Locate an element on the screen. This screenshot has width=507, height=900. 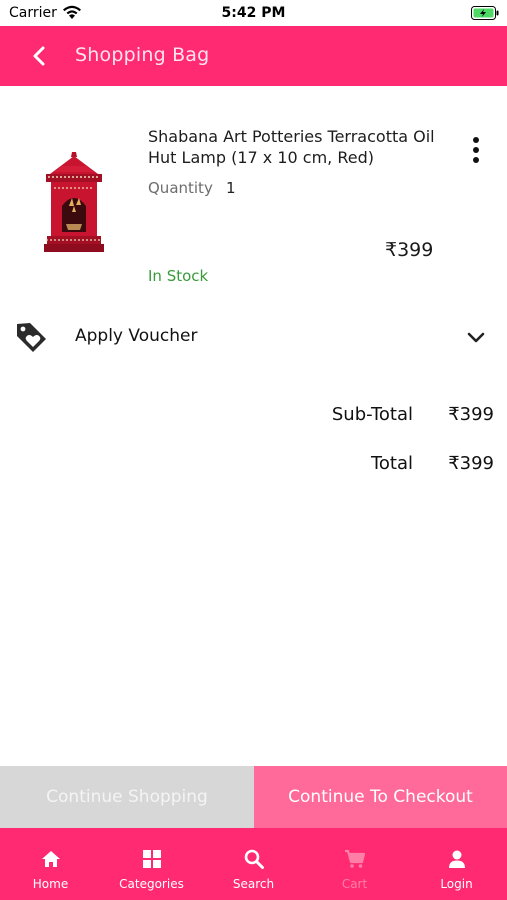
total-label: Total is located at coordinates (391, 463).